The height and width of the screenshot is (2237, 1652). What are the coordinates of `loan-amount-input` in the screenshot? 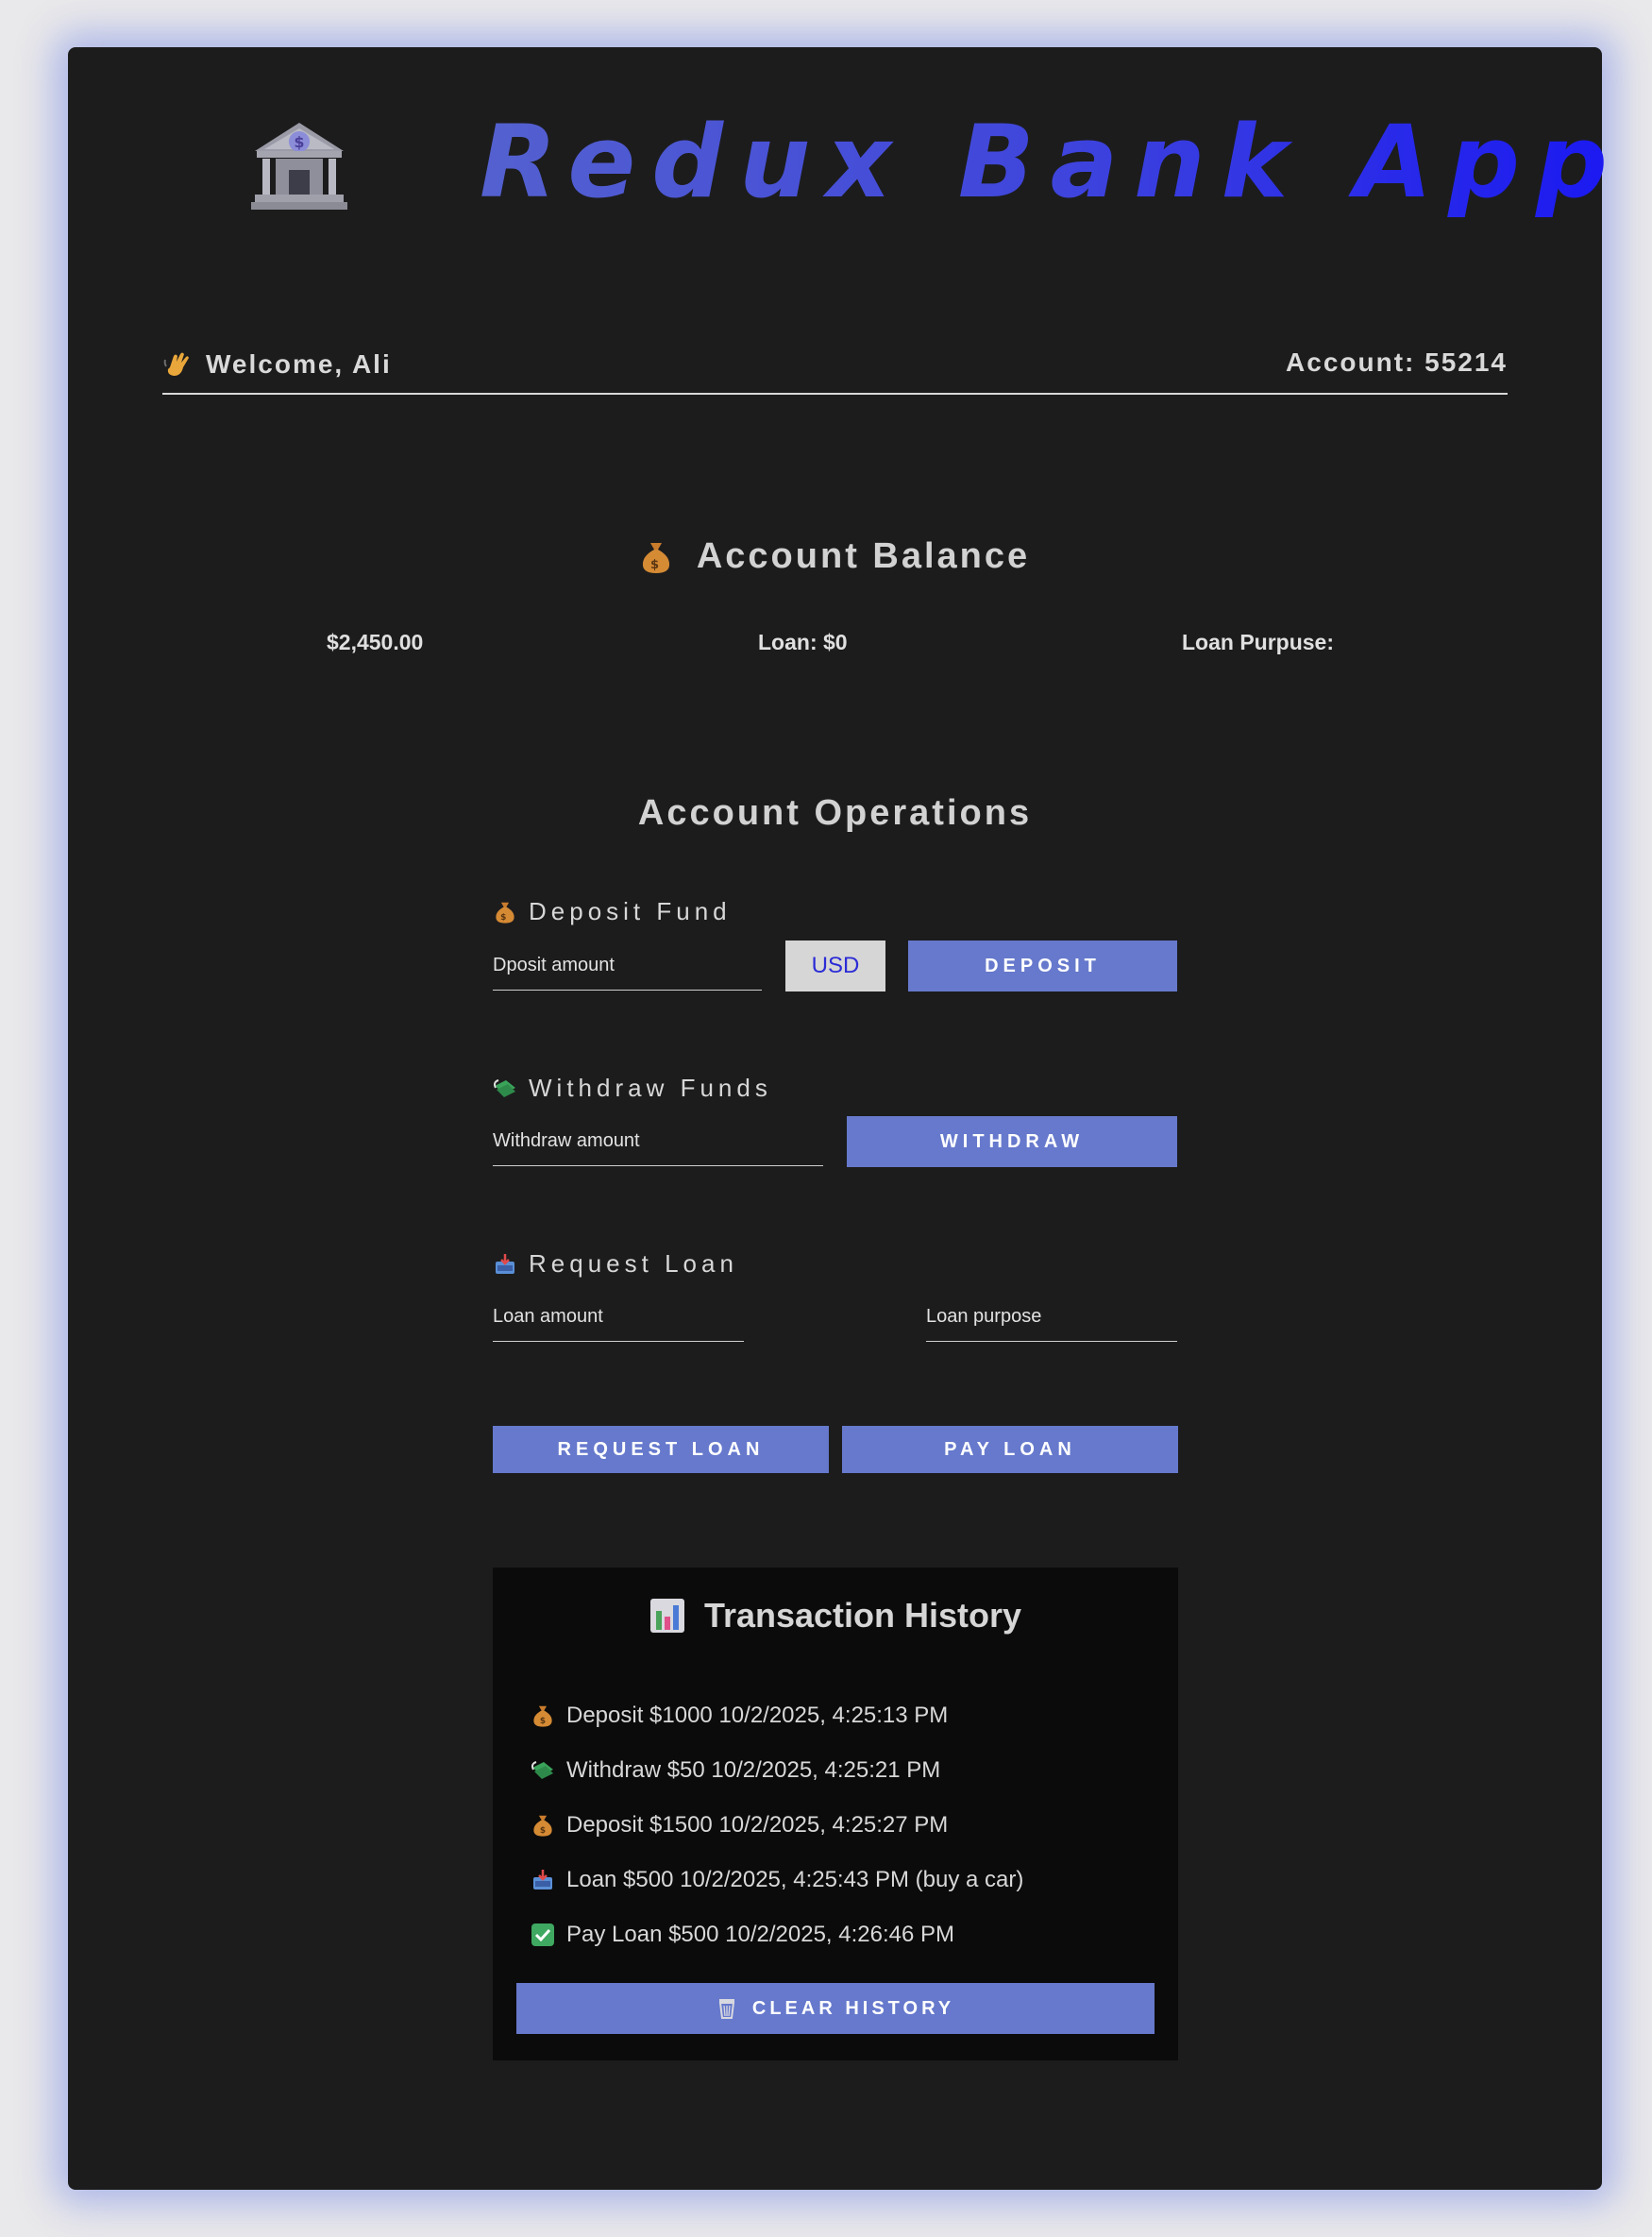 It's located at (618, 1317).